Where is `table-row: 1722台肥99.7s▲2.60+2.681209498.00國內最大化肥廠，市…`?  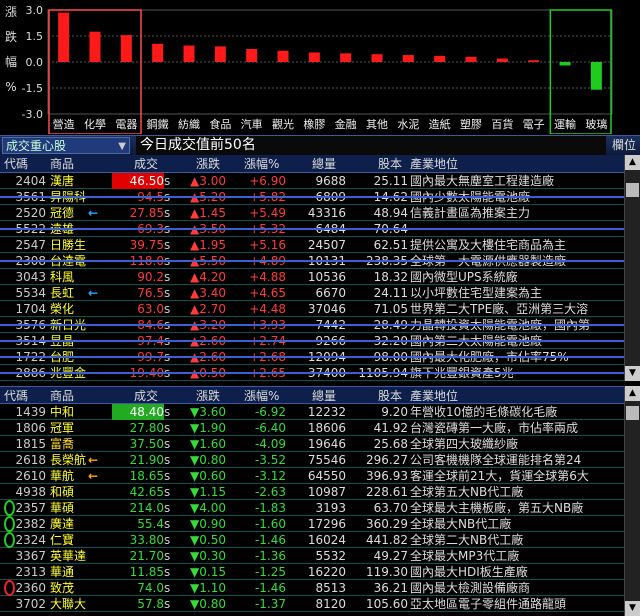 table-row: 1722台肥99.7s▲2.60+2.681209498.00國內最大化肥廠，市… is located at coordinates (312, 357).